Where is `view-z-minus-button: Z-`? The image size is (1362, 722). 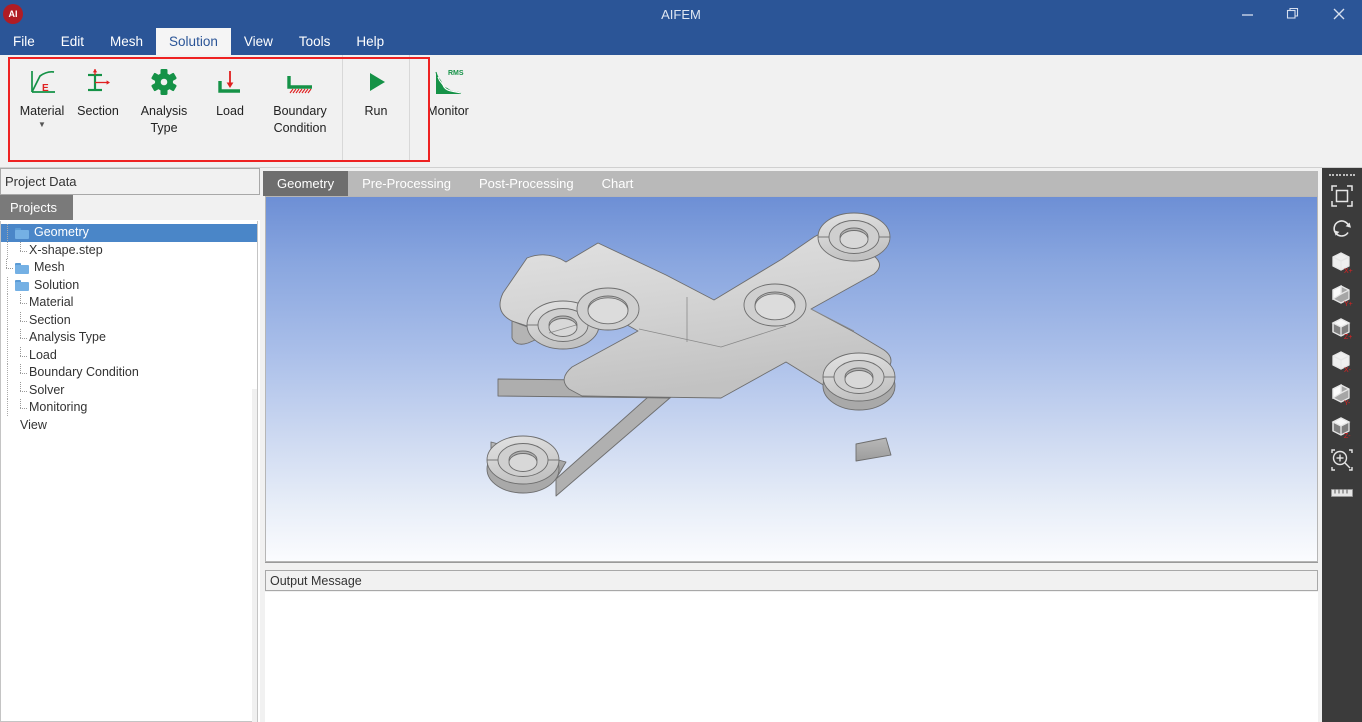 view-z-minus-button: Z- is located at coordinates (1342, 426).